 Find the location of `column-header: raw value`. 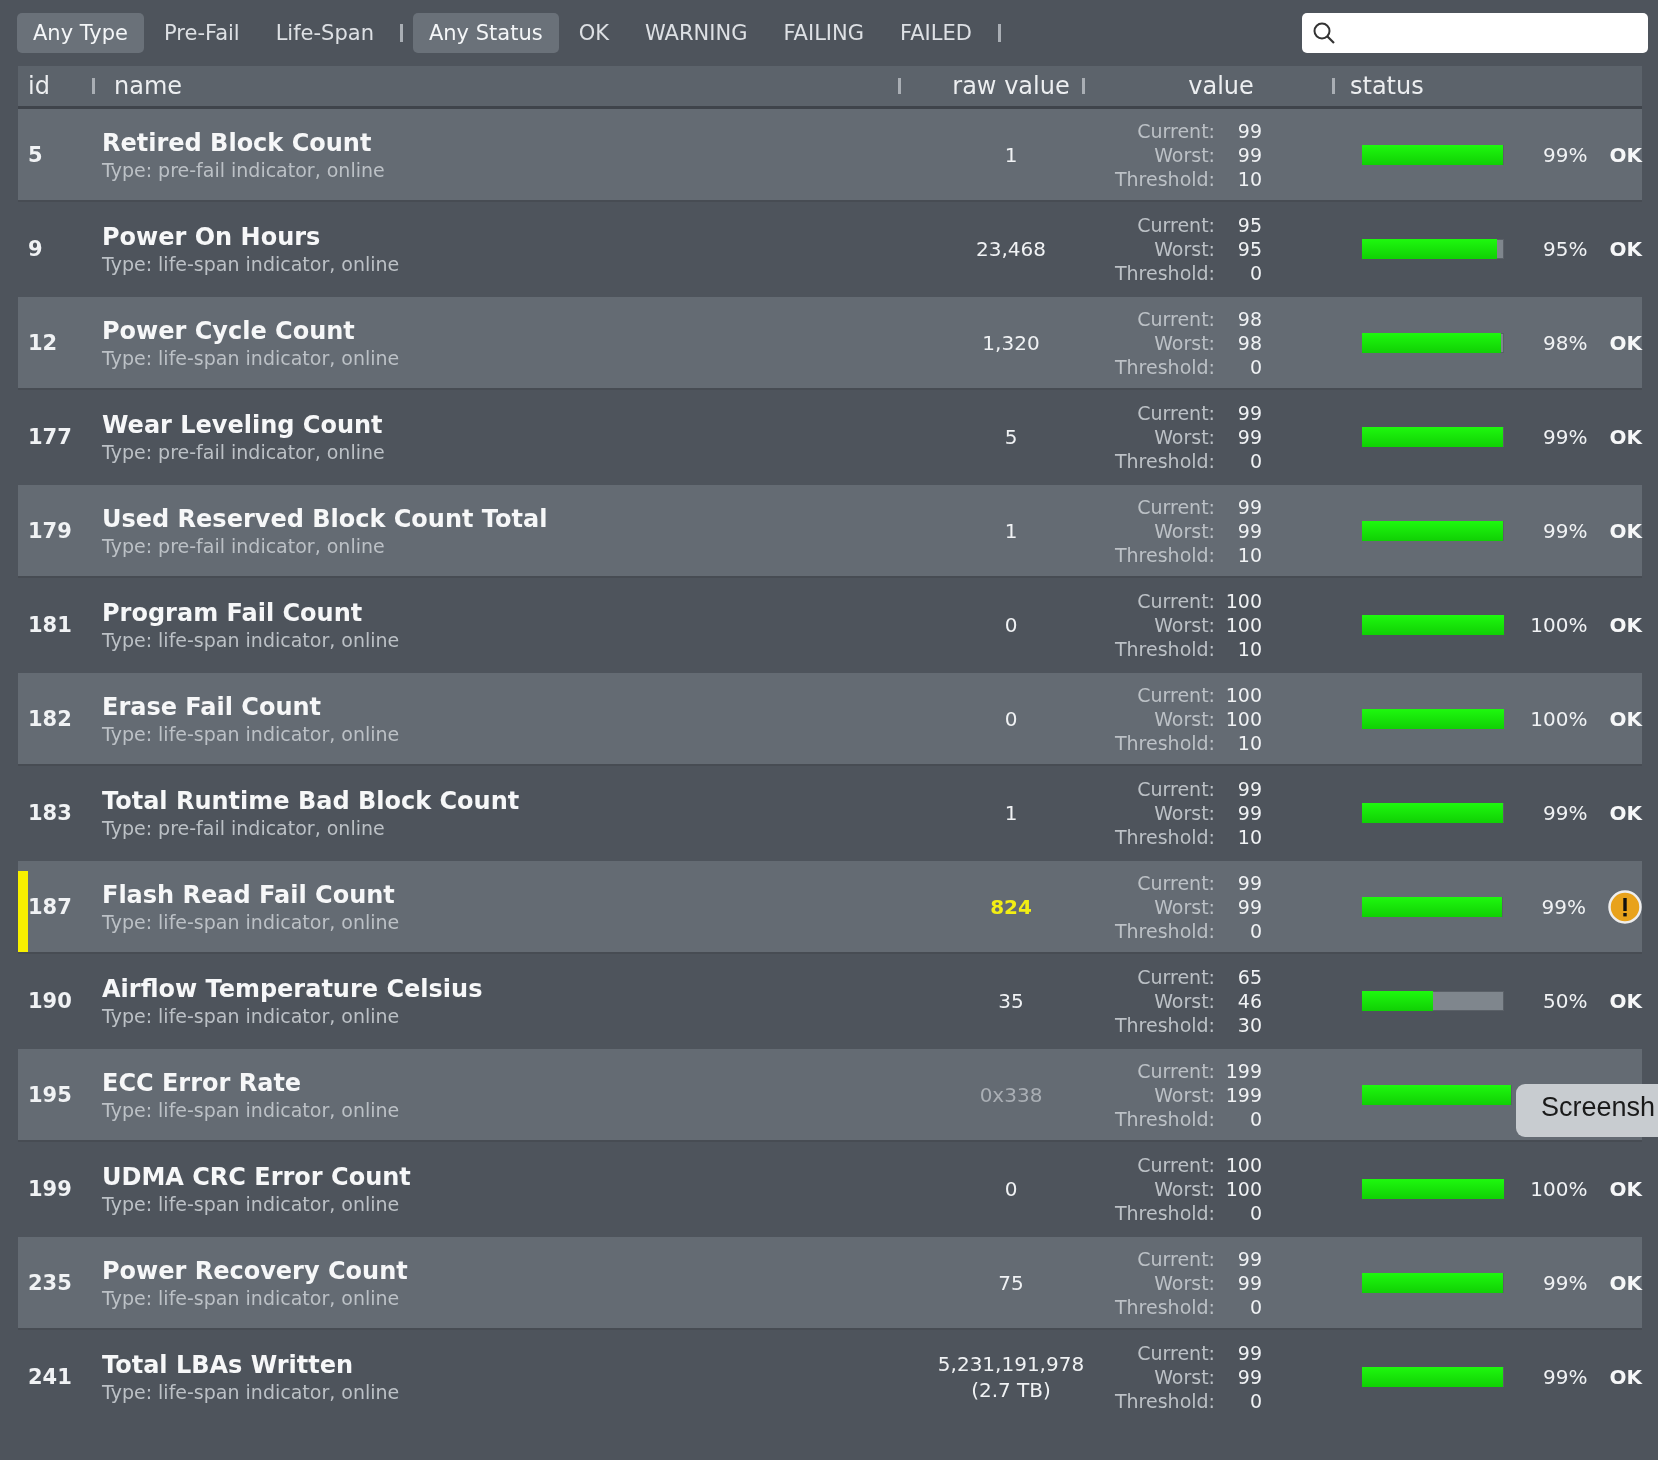

column-header: raw value is located at coordinates (1011, 86).